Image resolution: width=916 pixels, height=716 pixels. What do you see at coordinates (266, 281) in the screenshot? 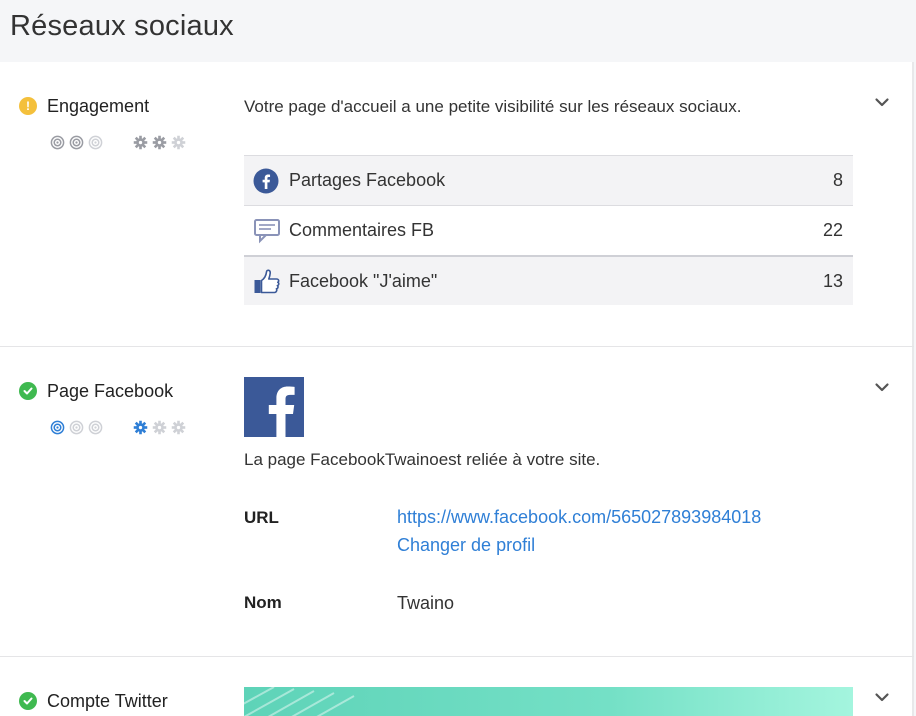
I see `thumbs-up-icon` at bounding box center [266, 281].